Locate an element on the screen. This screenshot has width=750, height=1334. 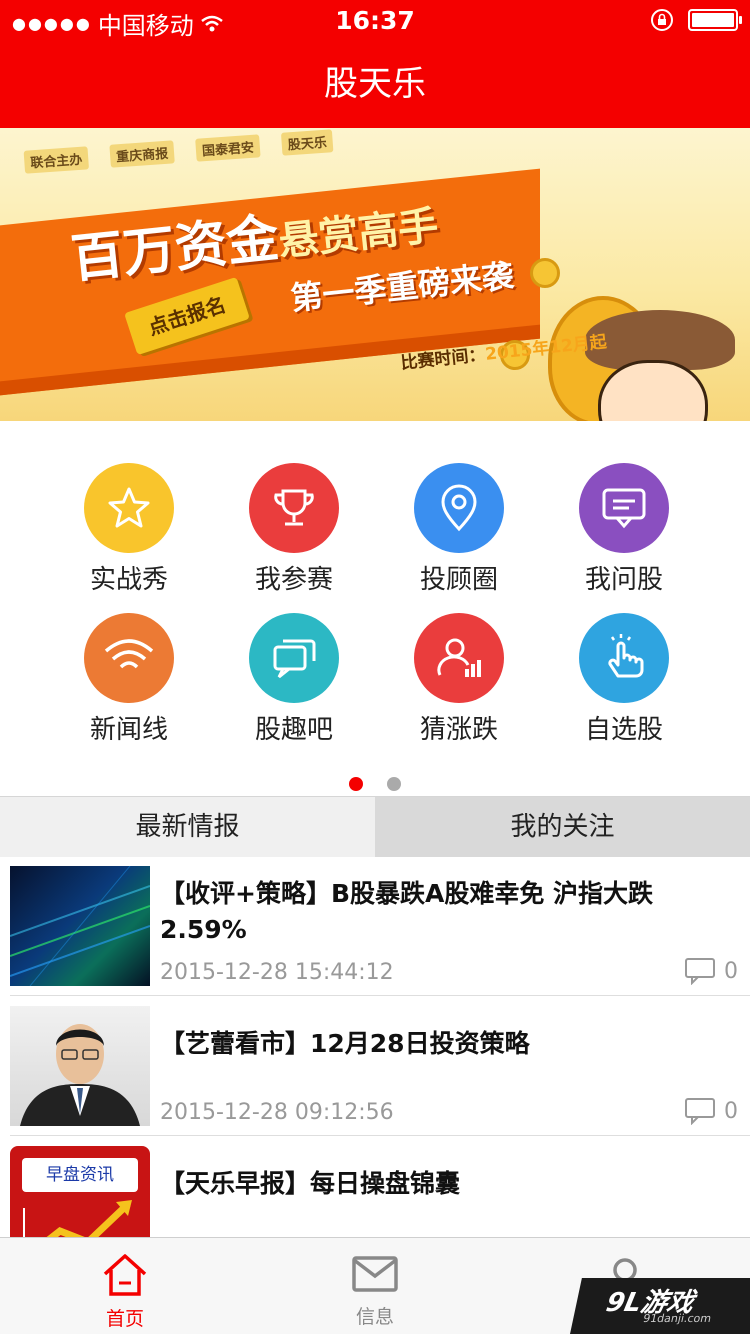
news-title: 【天乐早报】每日操盘锦囊 is located at coordinates (310, 1183).